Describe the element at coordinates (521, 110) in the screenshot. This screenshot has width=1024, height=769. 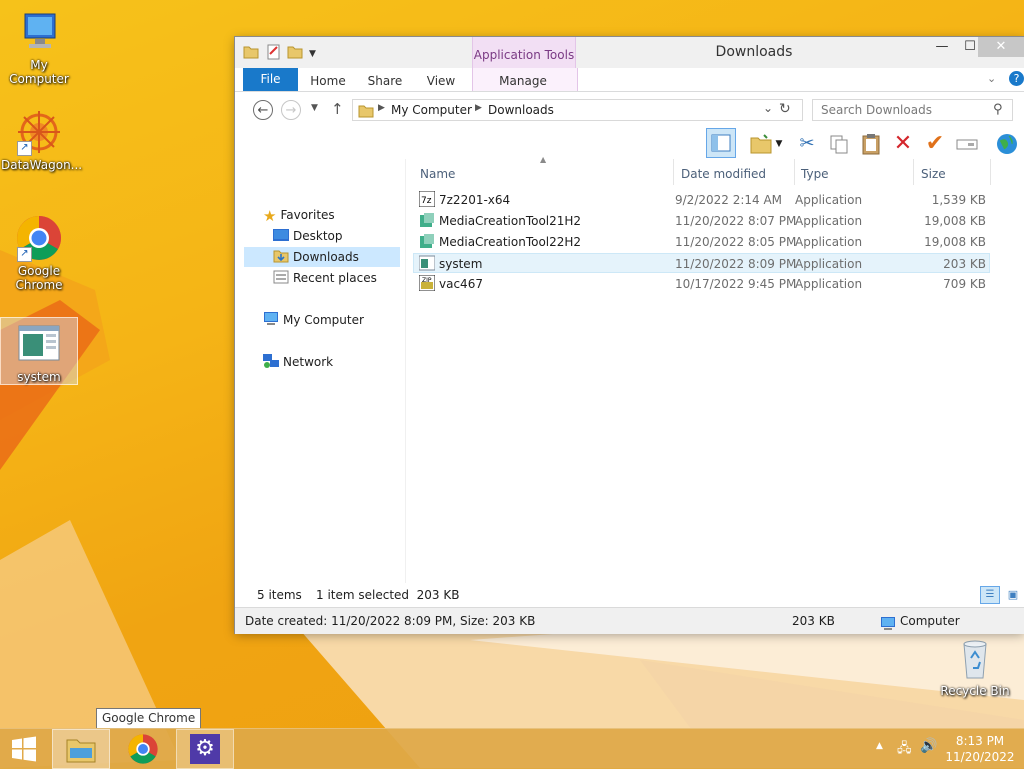
I see `breadcrumb-downloads: Downloads` at that location.